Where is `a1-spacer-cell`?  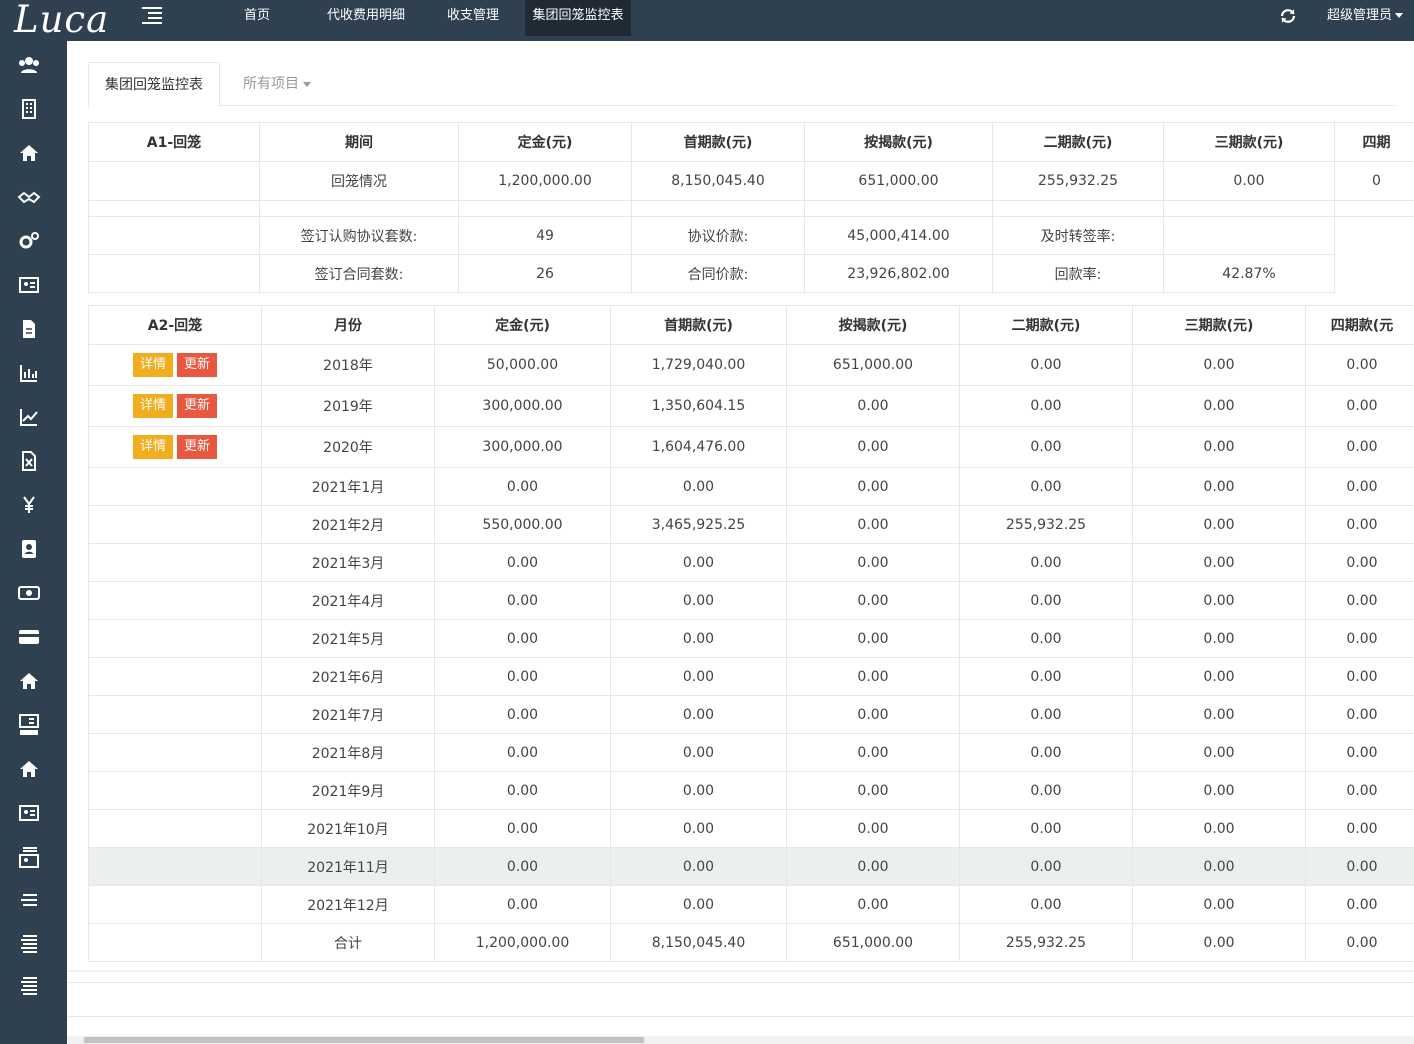 a1-spacer-cell is located at coordinates (359, 208).